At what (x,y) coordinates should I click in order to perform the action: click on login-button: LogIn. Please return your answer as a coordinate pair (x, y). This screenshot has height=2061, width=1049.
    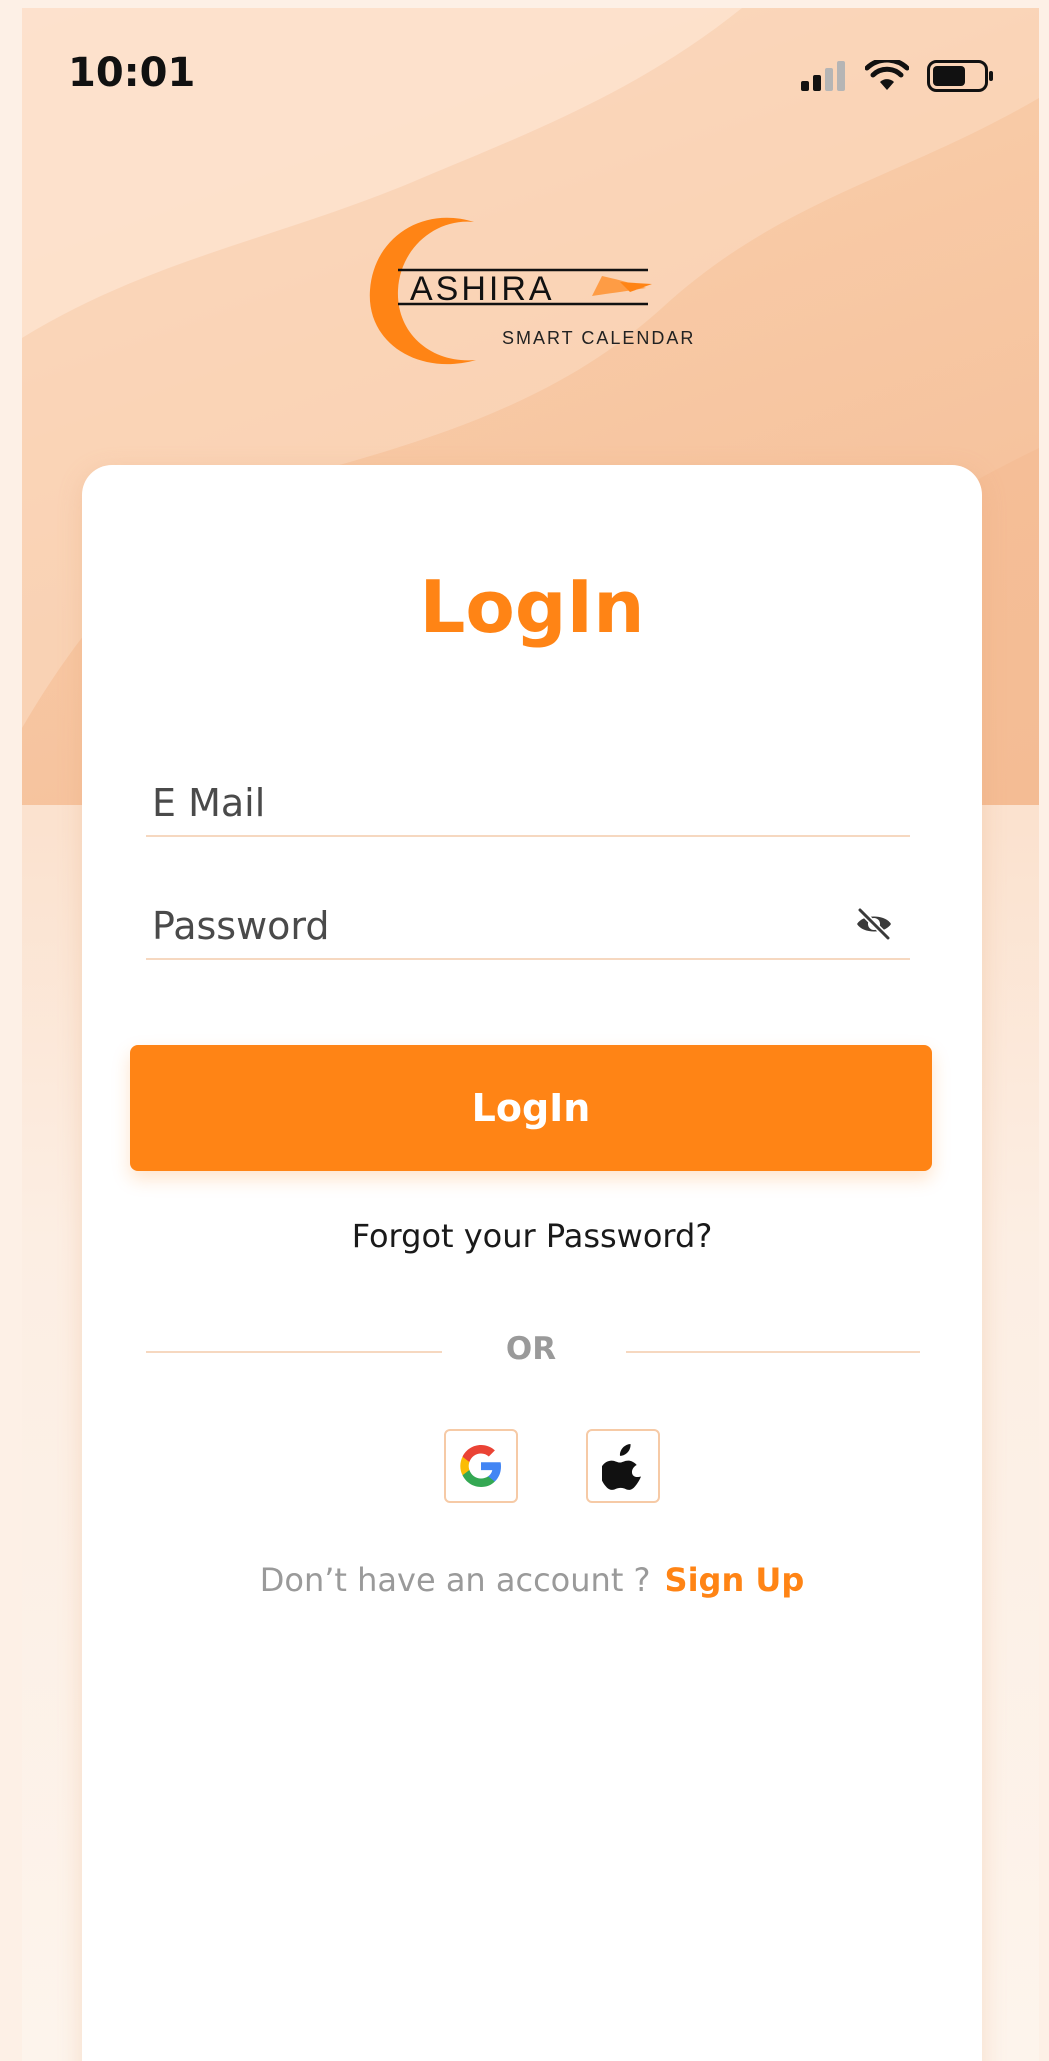
    Looking at the image, I should click on (531, 1108).